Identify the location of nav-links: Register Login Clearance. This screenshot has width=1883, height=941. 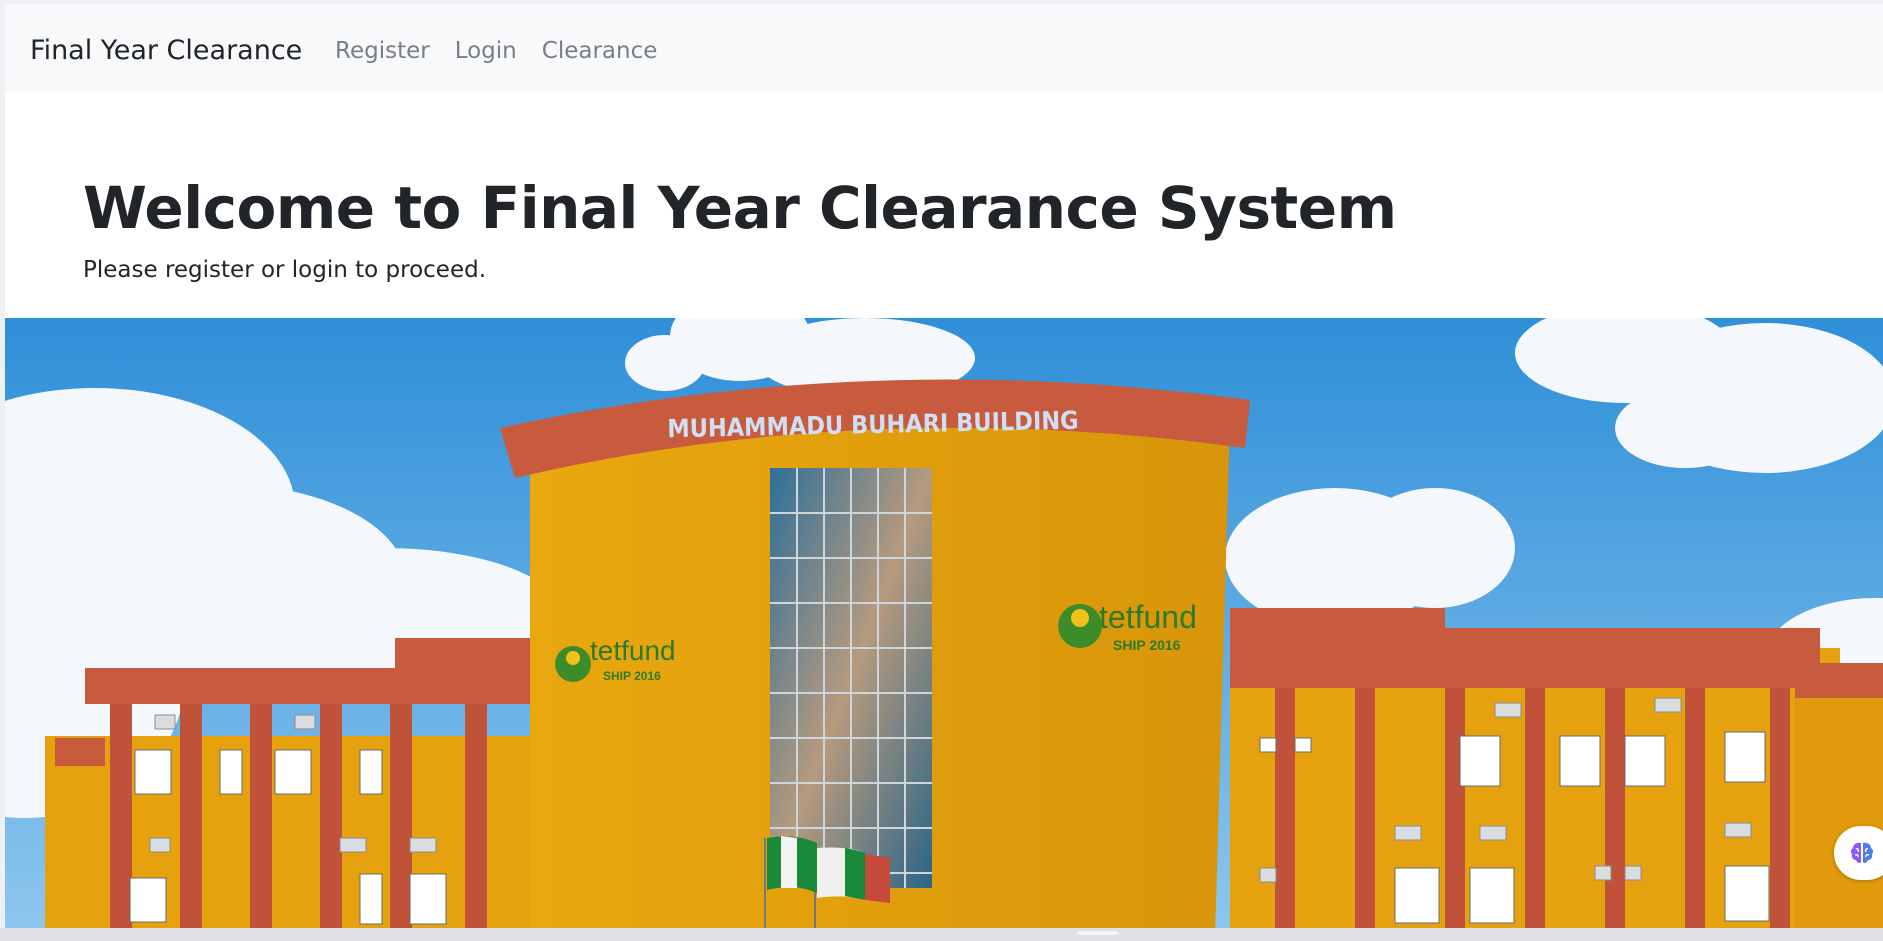
(508, 51).